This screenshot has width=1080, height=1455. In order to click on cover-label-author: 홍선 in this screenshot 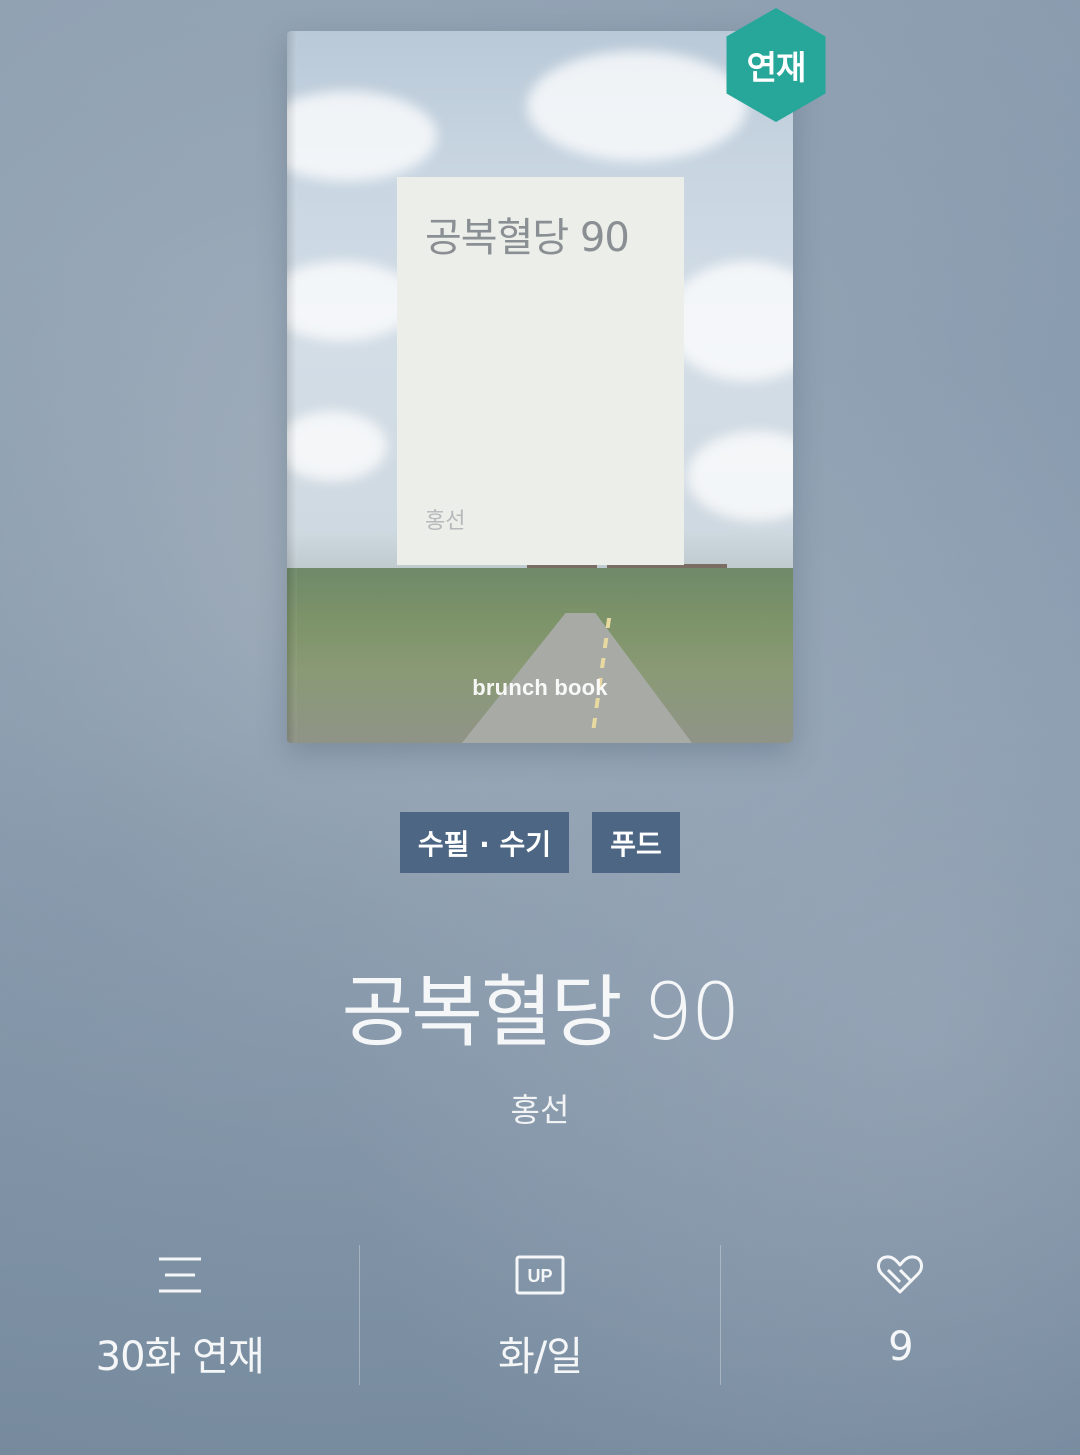, I will do `click(445, 521)`.